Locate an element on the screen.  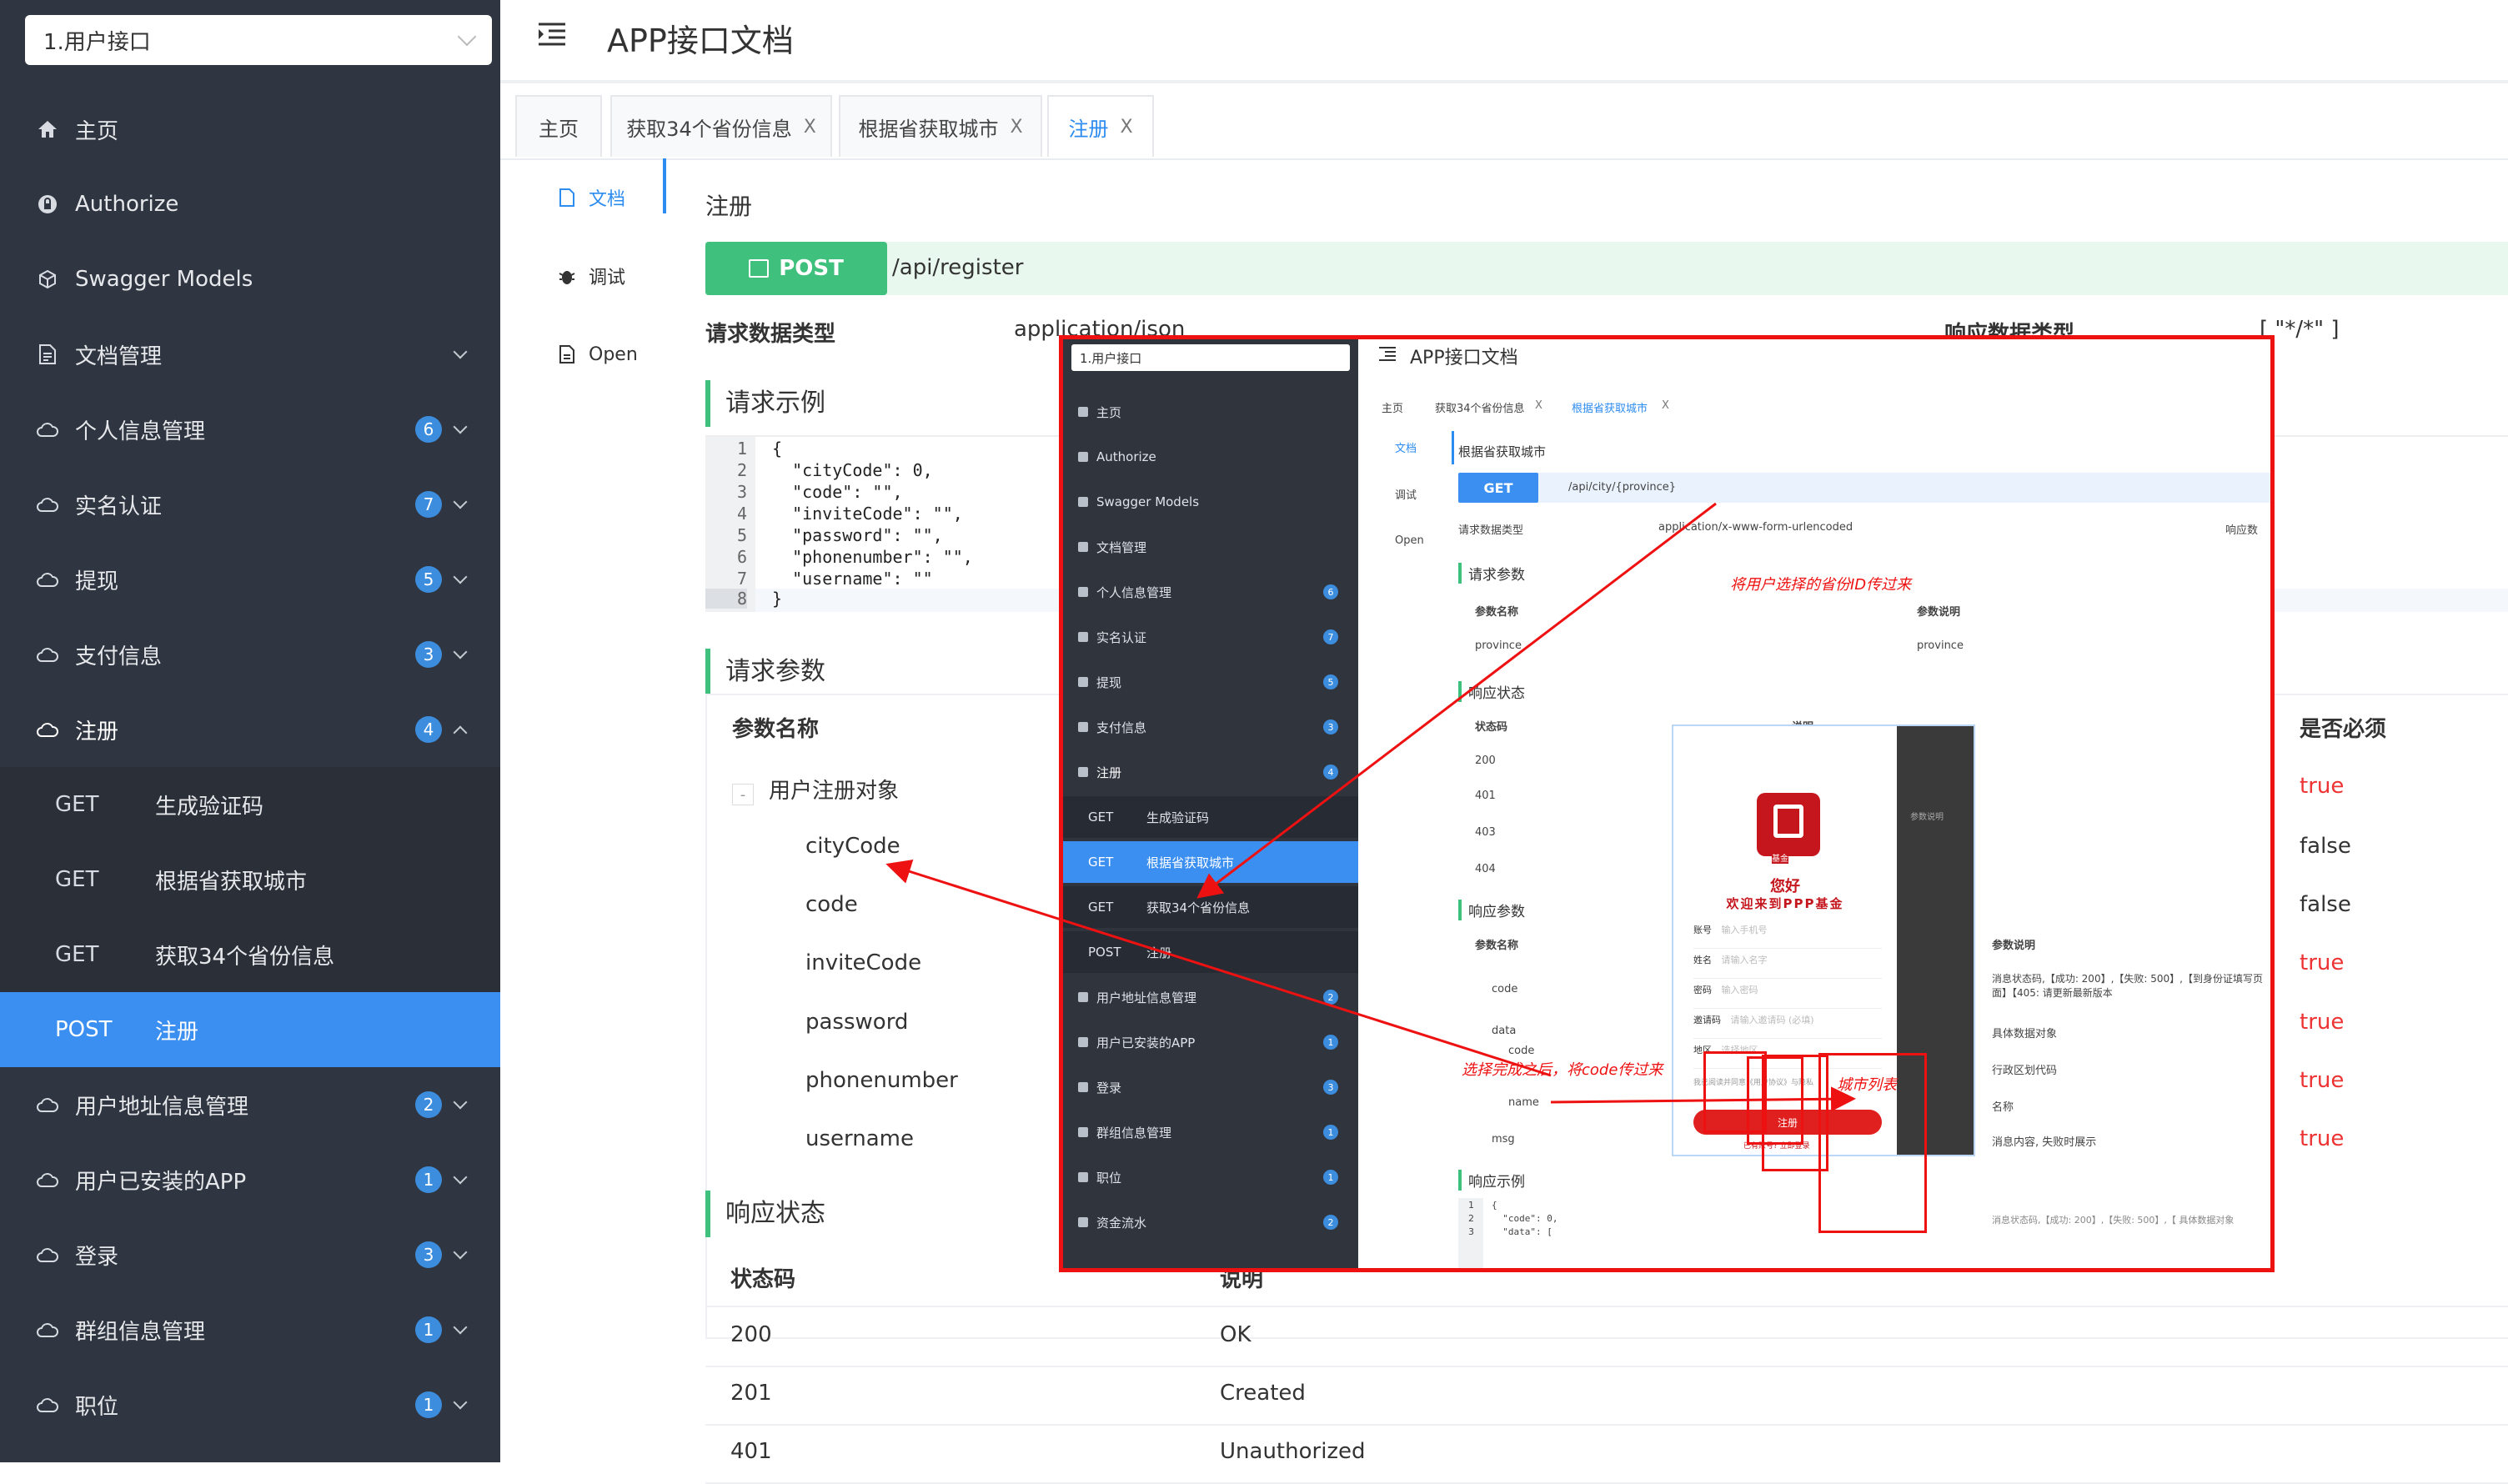
embedded-api-title: 根据省获取城市 is located at coordinates (1502, 451).